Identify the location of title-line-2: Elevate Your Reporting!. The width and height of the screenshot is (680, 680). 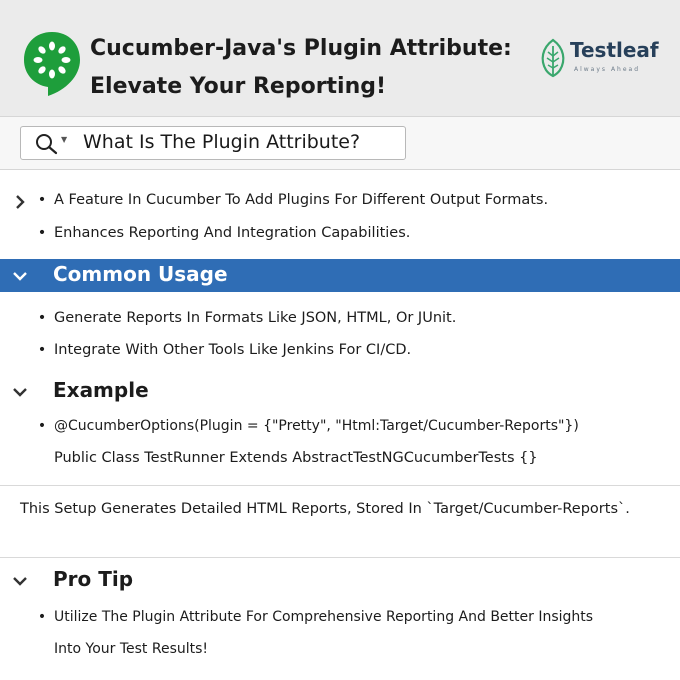
(238, 86).